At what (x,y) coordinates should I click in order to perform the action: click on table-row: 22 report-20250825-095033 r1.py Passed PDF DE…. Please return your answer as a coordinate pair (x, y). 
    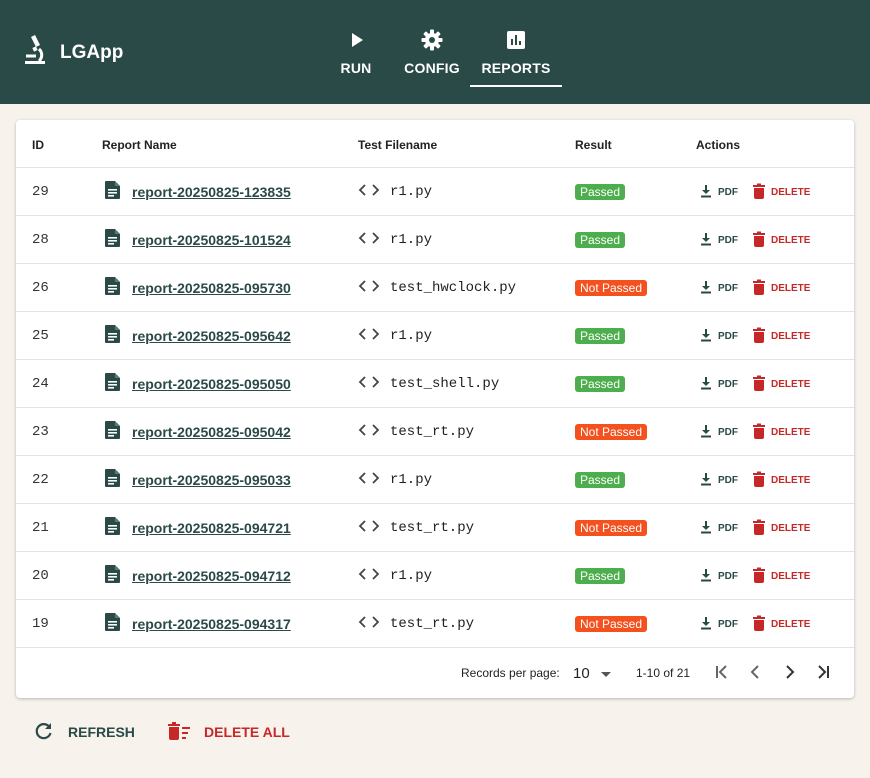
    Looking at the image, I should click on (435, 480).